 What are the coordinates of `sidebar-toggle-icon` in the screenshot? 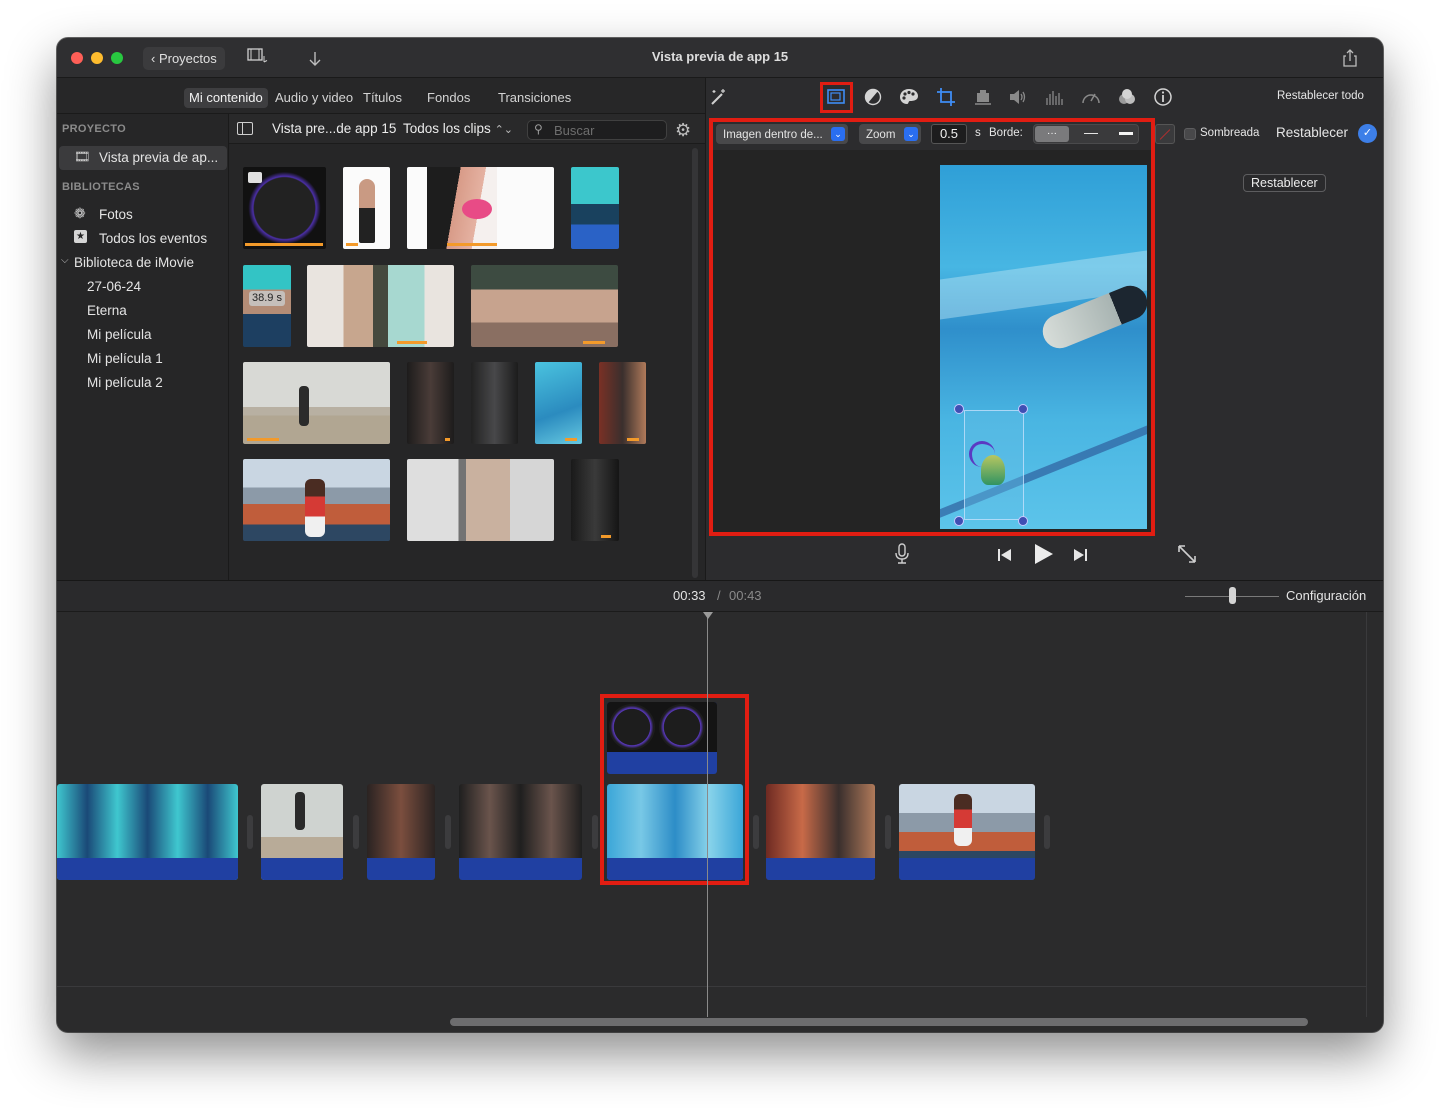 It's located at (245, 128).